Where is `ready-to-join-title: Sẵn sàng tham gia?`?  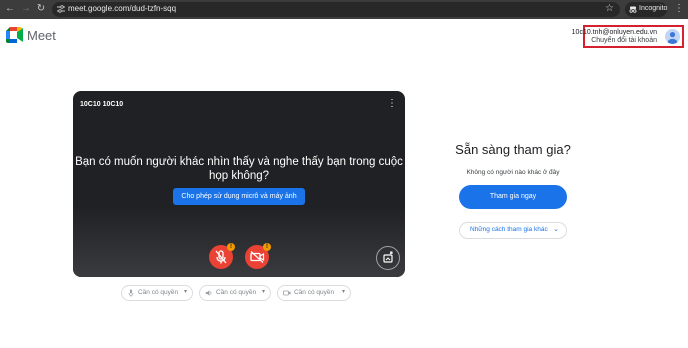
ready-to-join-title: Sẵn sàng tham gia? is located at coordinates (513, 149).